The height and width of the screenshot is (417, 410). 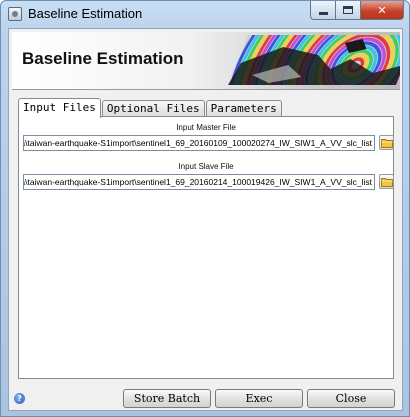 I want to click on banner-title: Baseline Estimation, so click(x=103, y=58).